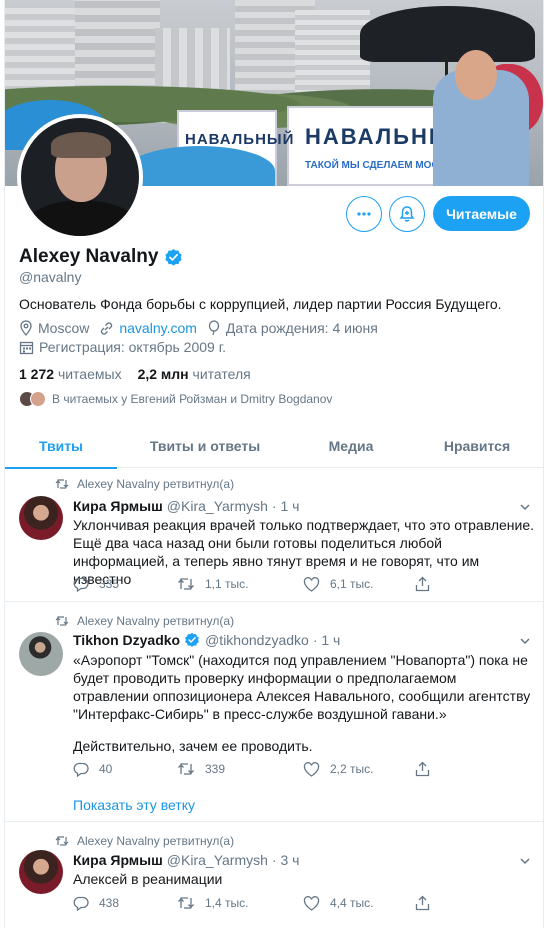  I want to click on retweet-button: 339, so click(240, 769).